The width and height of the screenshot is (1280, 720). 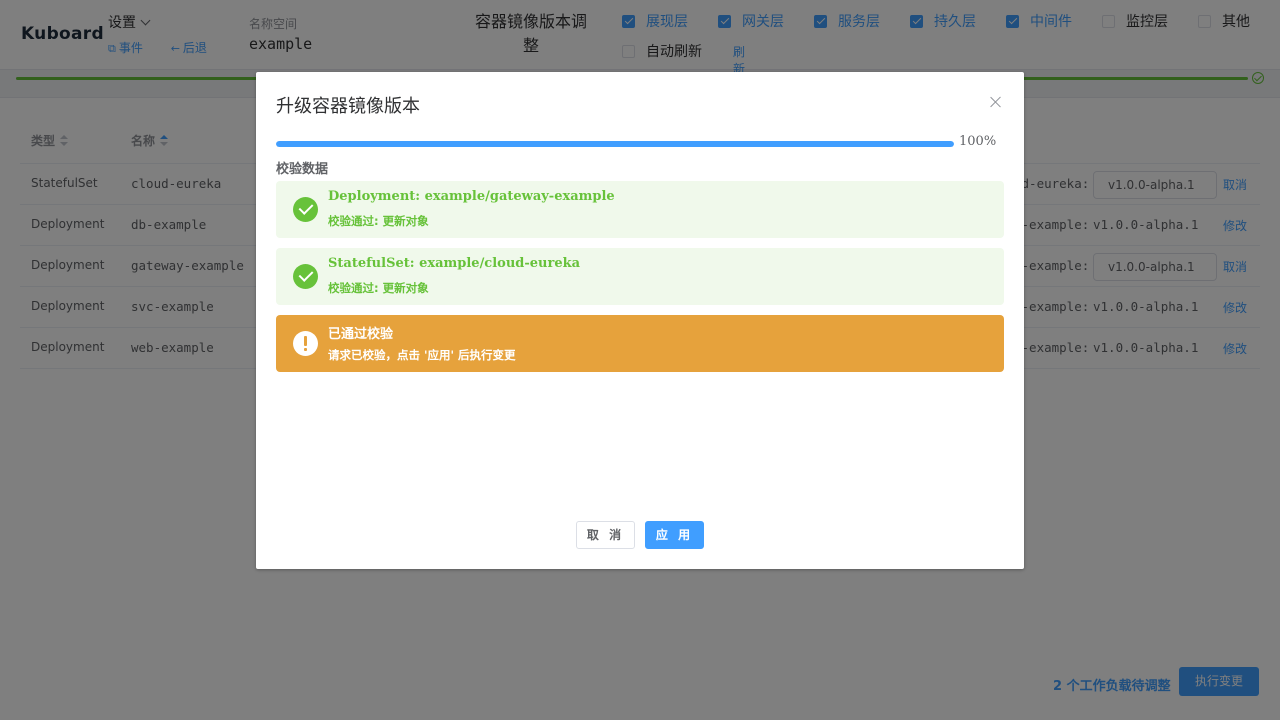 What do you see at coordinates (674, 535) in the screenshot?
I see `apply-button: 应 用` at bounding box center [674, 535].